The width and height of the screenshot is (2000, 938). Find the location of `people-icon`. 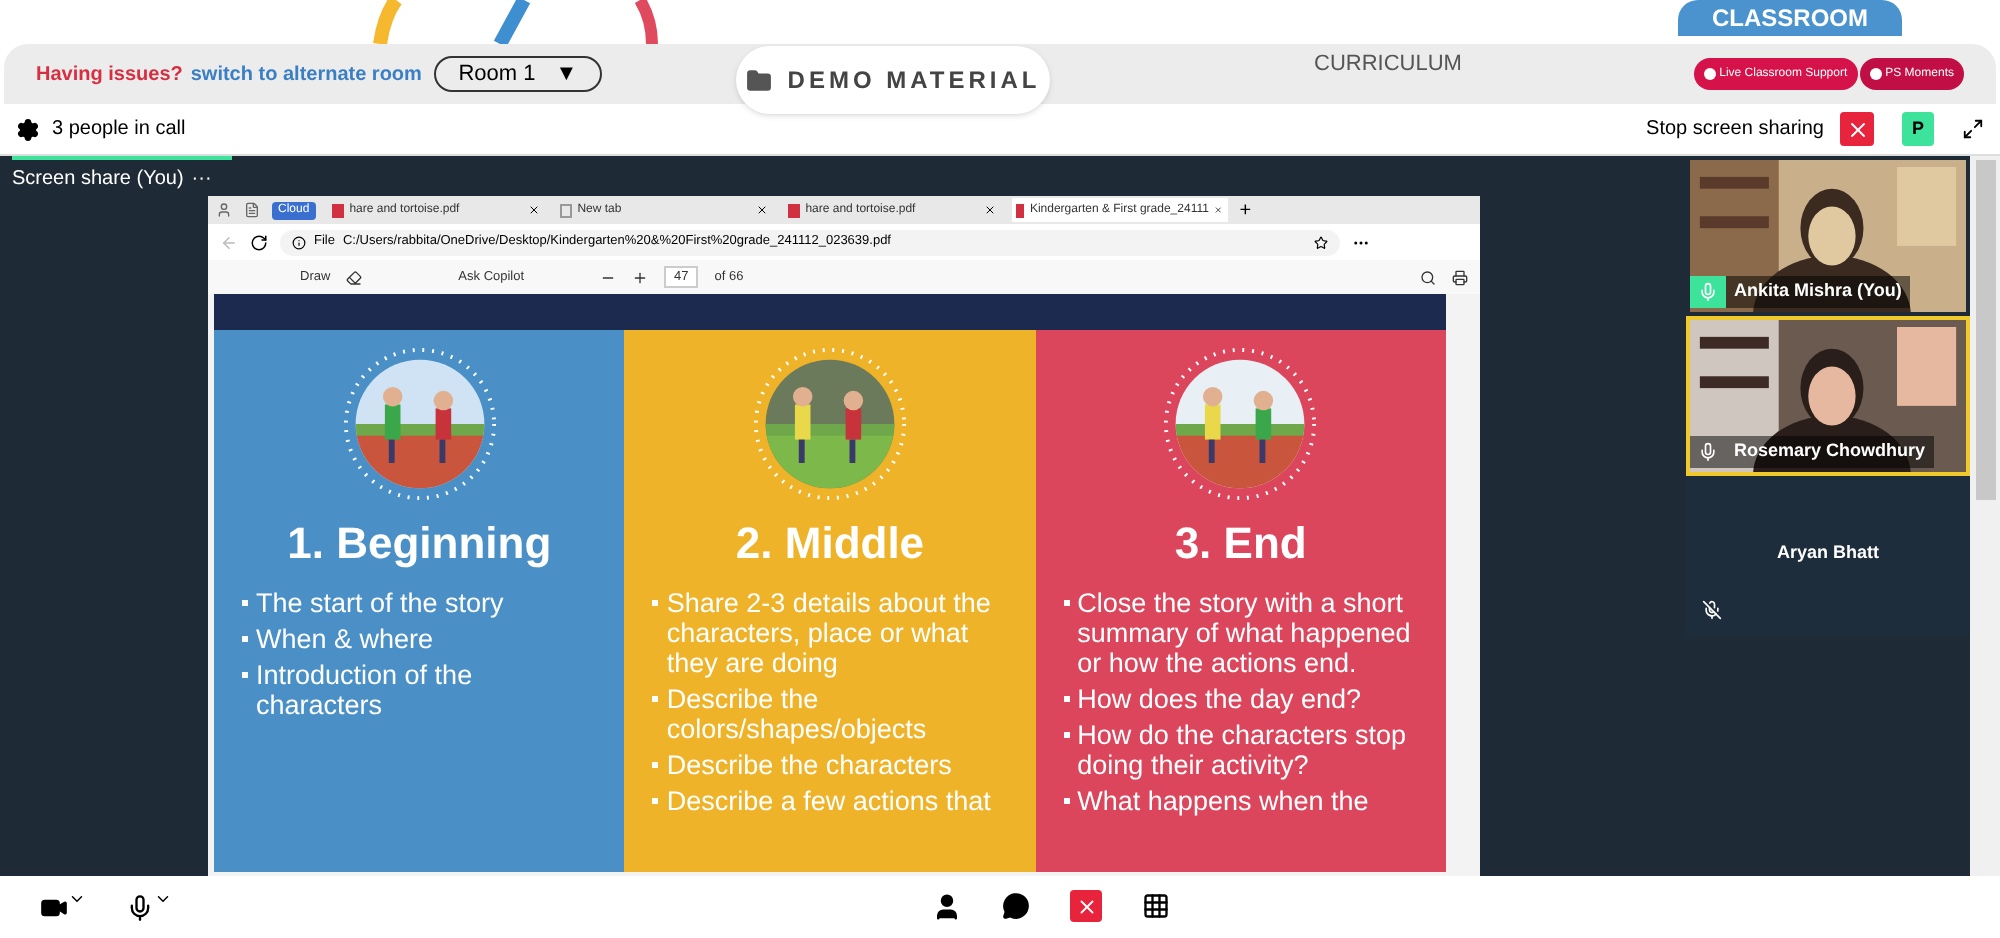

people-icon is located at coordinates (947, 906).